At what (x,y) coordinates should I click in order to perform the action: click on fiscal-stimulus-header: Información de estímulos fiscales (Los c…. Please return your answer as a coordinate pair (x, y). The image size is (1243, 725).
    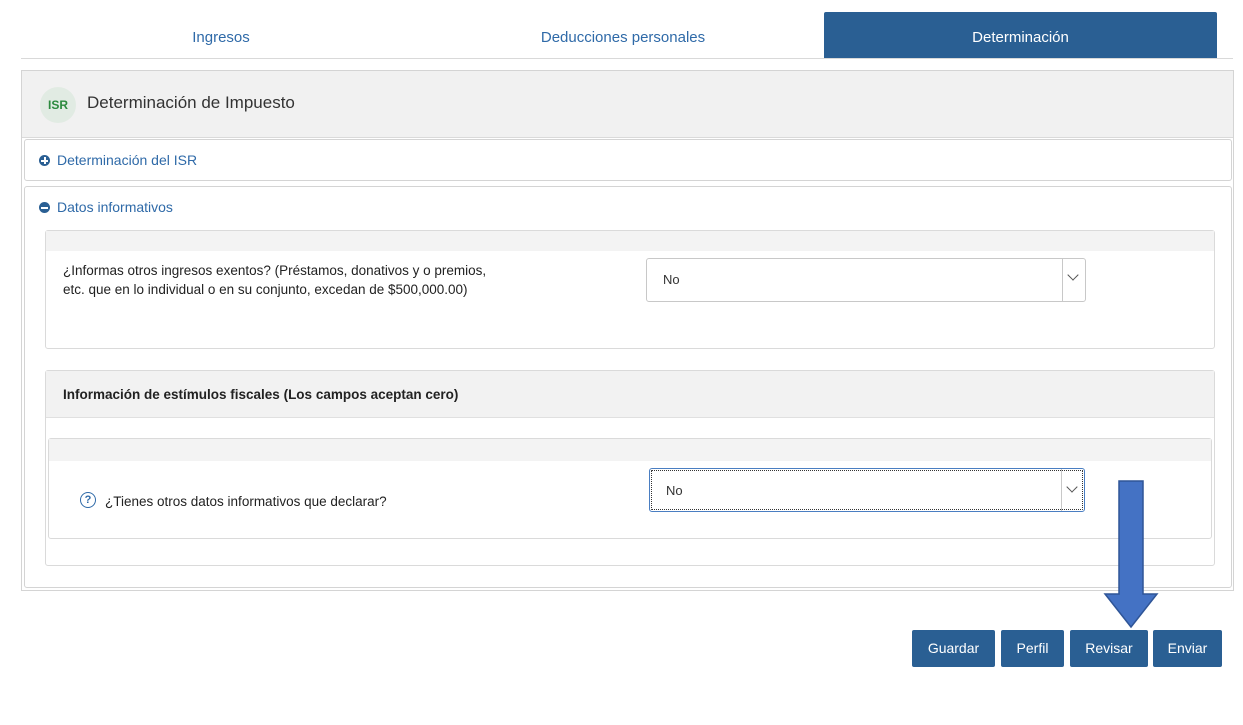
    Looking at the image, I should click on (630, 394).